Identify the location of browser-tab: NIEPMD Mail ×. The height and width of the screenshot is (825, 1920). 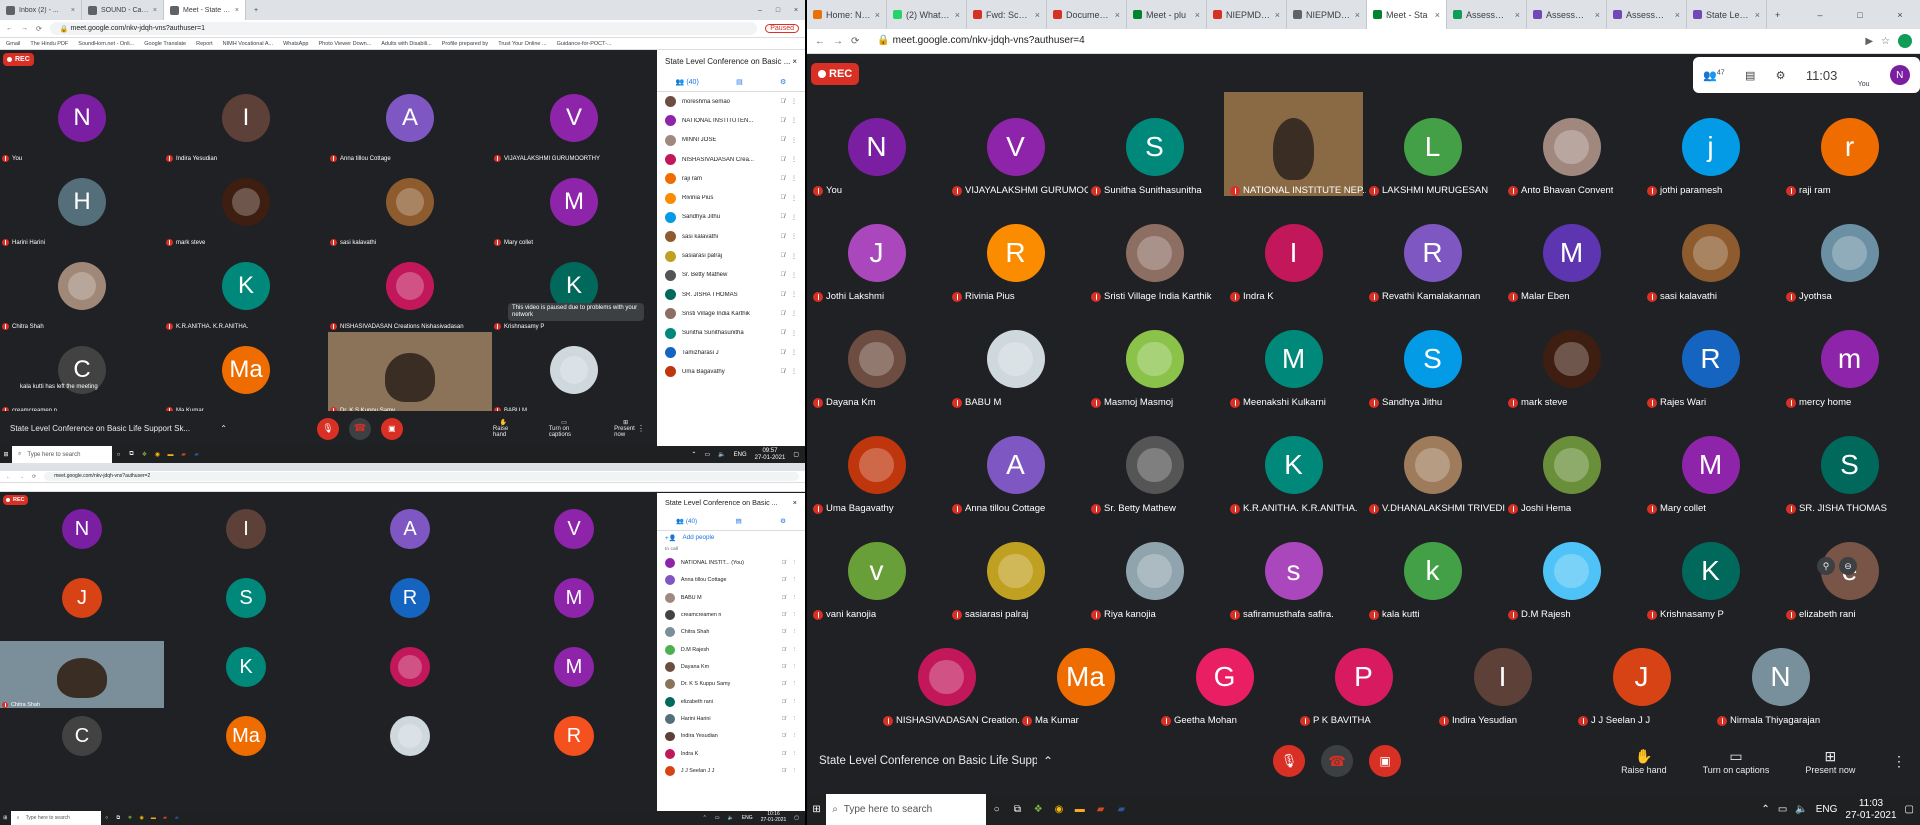
(1247, 14).